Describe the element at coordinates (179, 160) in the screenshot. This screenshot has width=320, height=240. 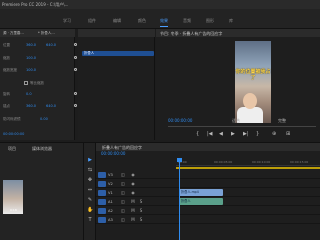
I see `playhead-handle` at that location.